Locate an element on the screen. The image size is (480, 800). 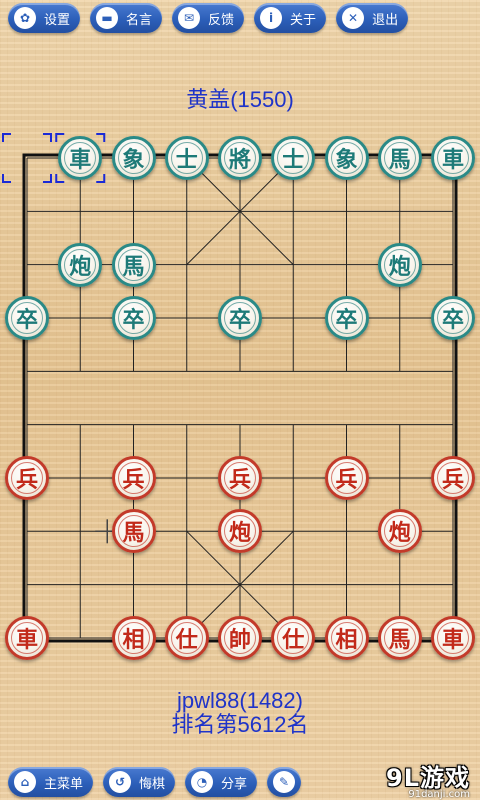
main-menu-button: ⌂ 主菜单 is located at coordinates (51, 782).